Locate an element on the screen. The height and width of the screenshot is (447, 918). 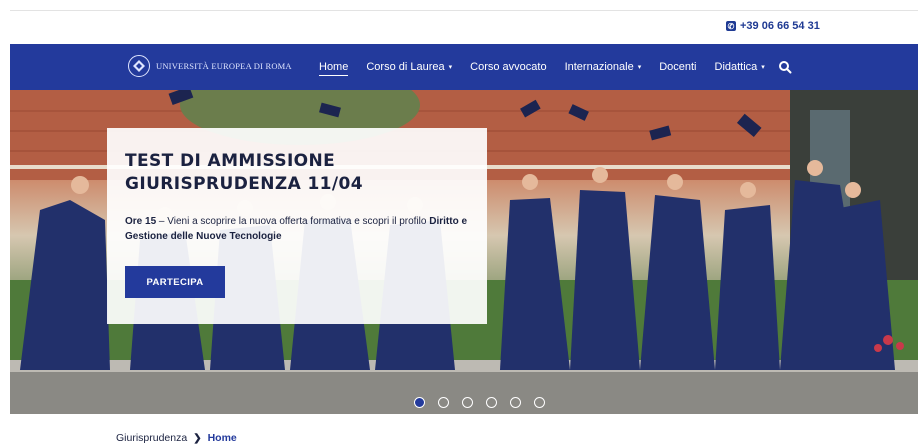
phone-number: +39 06 66 54 31 is located at coordinates (780, 26).